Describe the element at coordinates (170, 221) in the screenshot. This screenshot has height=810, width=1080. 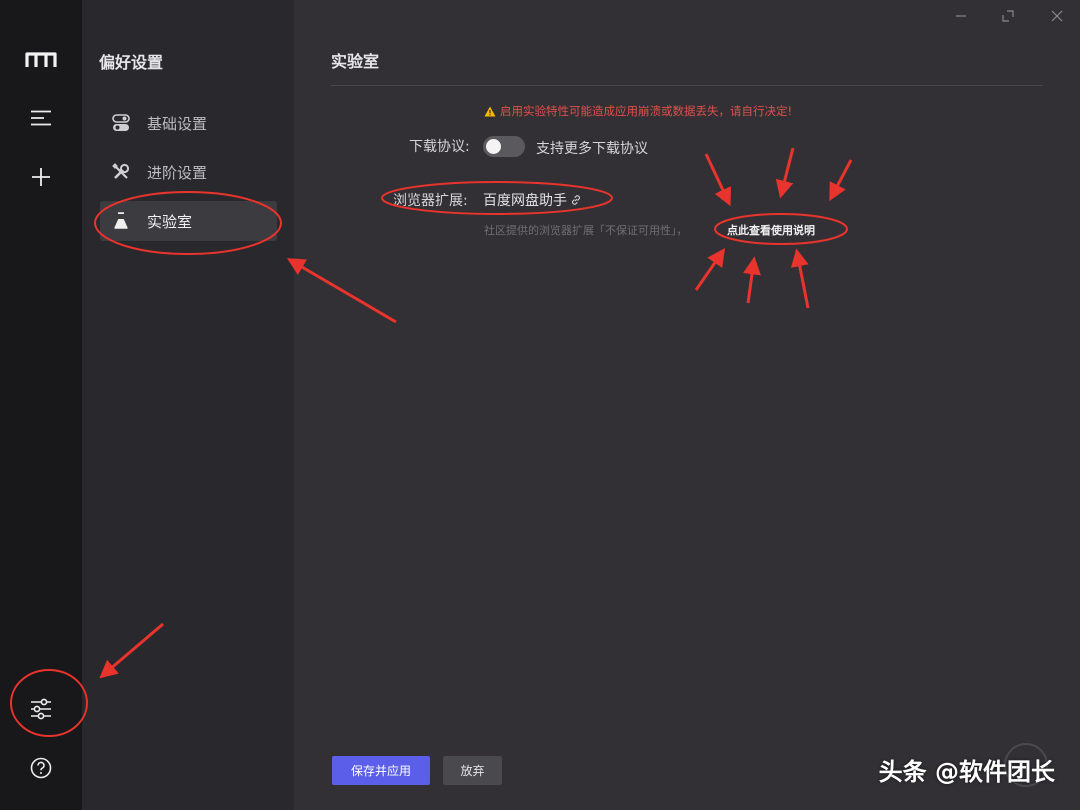
I see `nav-item-label: 实验室` at that location.